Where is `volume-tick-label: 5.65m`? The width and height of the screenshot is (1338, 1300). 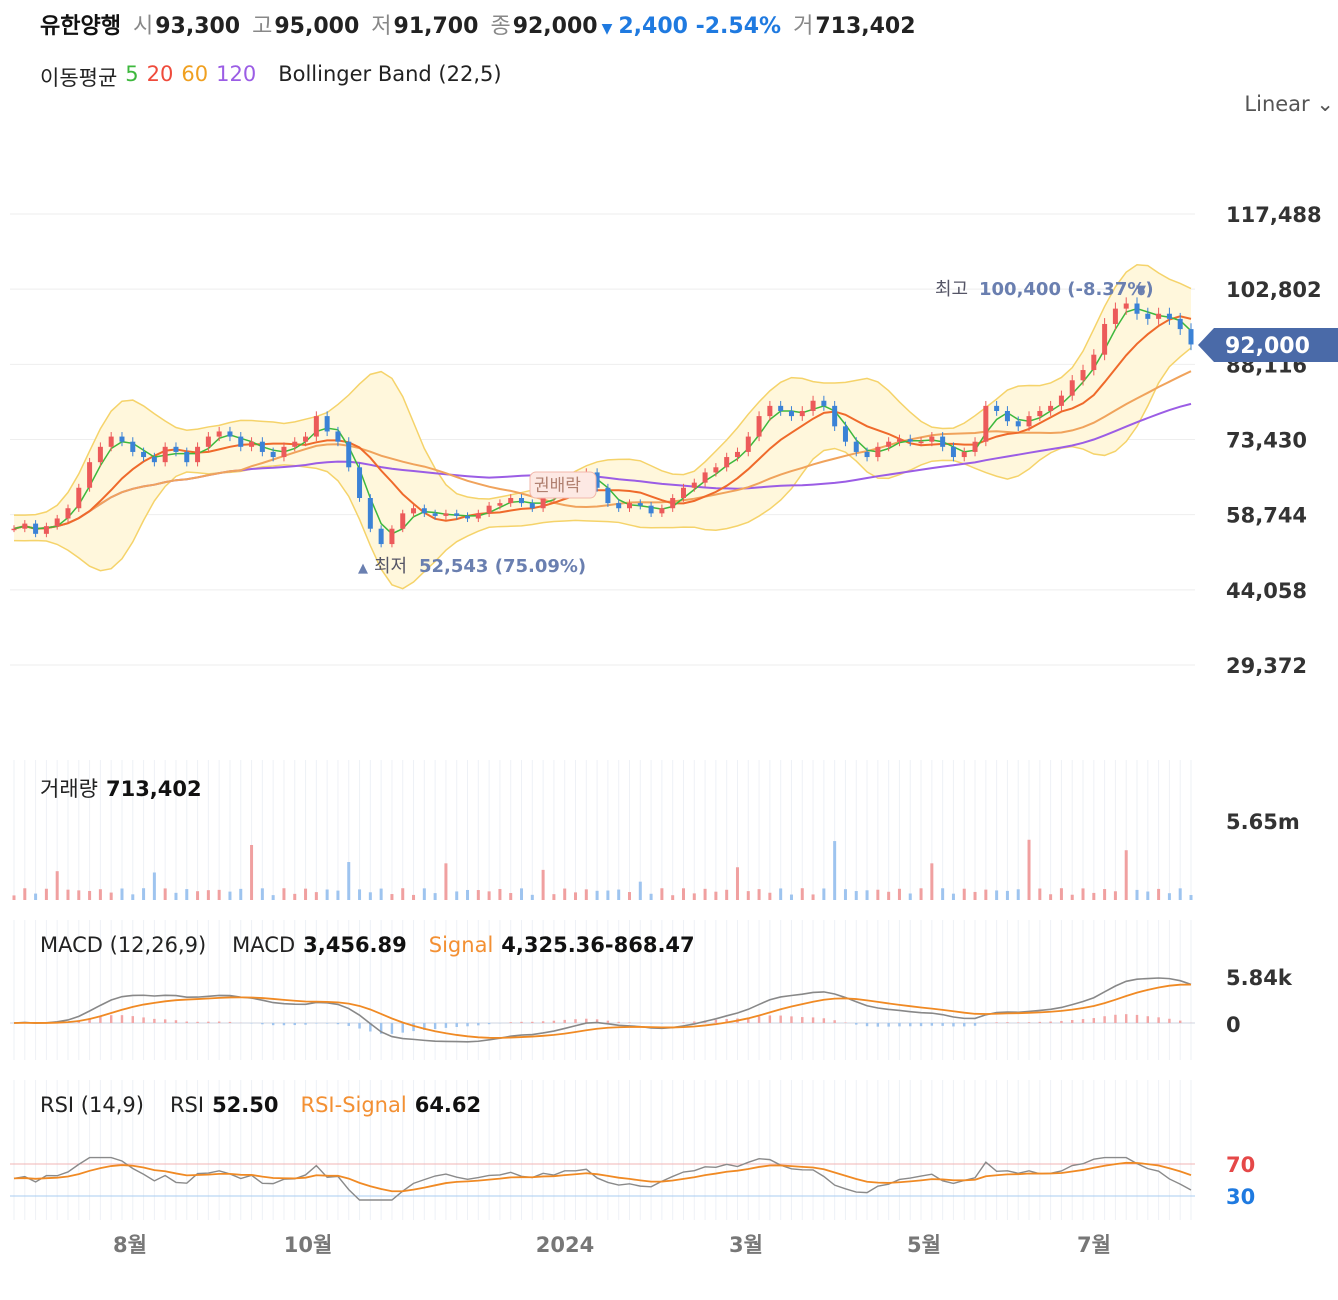
volume-tick-label: 5.65m is located at coordinates (1263, 822).